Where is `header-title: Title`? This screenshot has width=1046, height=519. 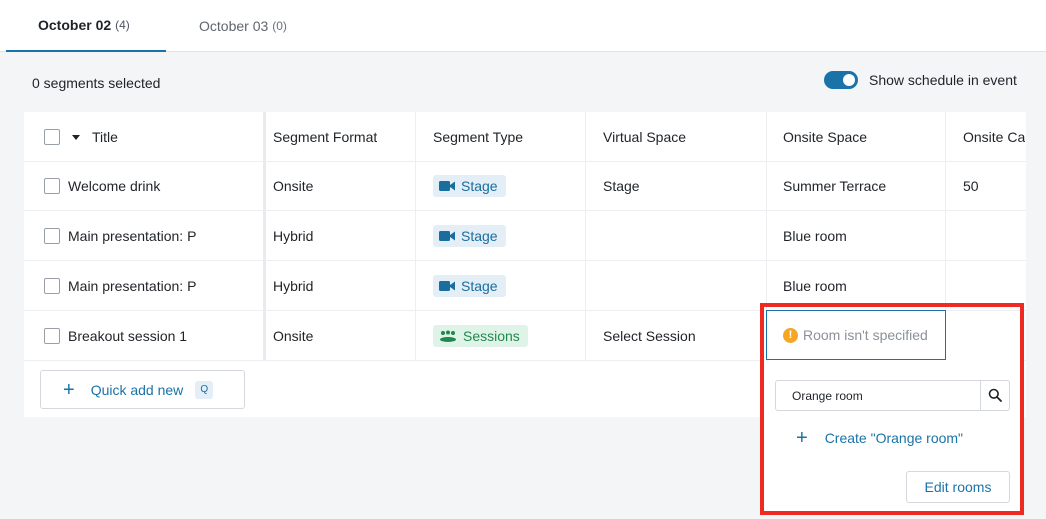
header-title: Title is located at coordinates (105, 137).